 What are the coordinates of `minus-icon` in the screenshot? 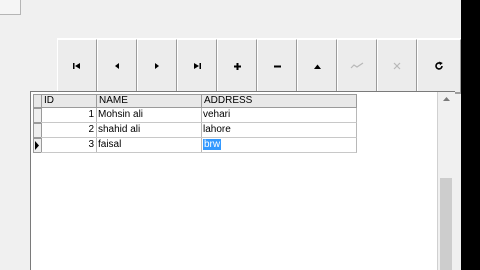 It's located at (277, 66).